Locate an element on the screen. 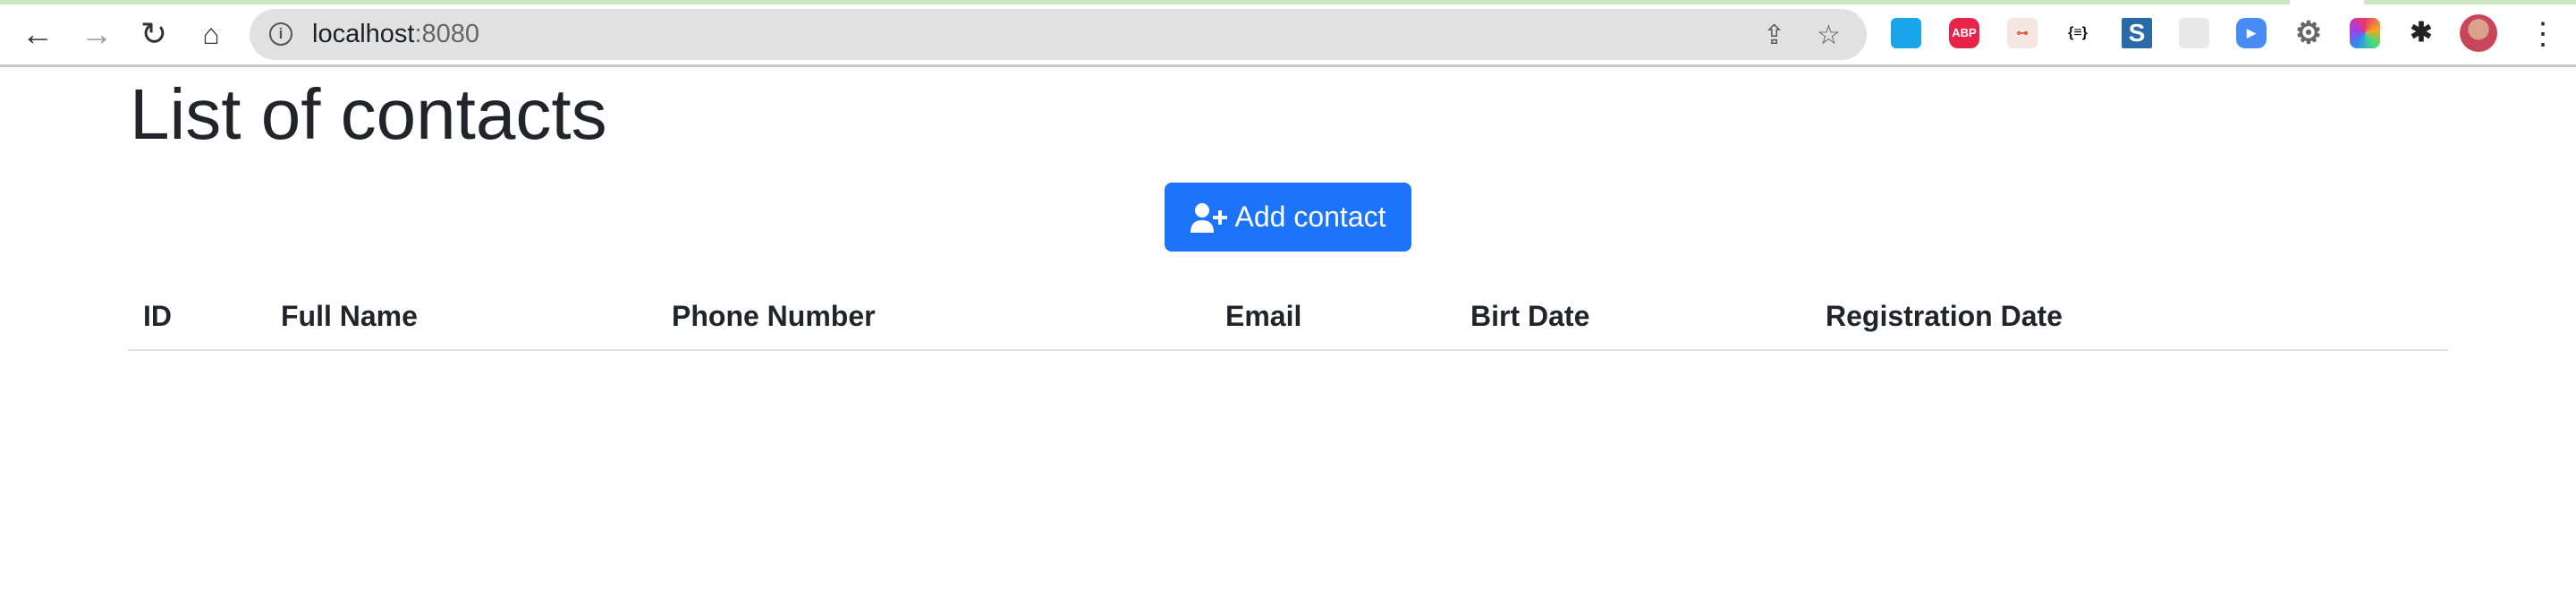 The width and height of the screenshot is (2576, 589). column-header-registration-date: Registration Date is located at coordinates (1944, 317).